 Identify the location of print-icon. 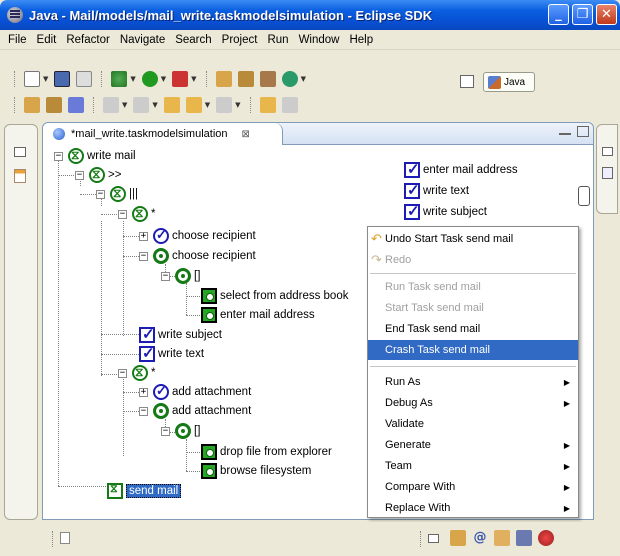
(84, 79).